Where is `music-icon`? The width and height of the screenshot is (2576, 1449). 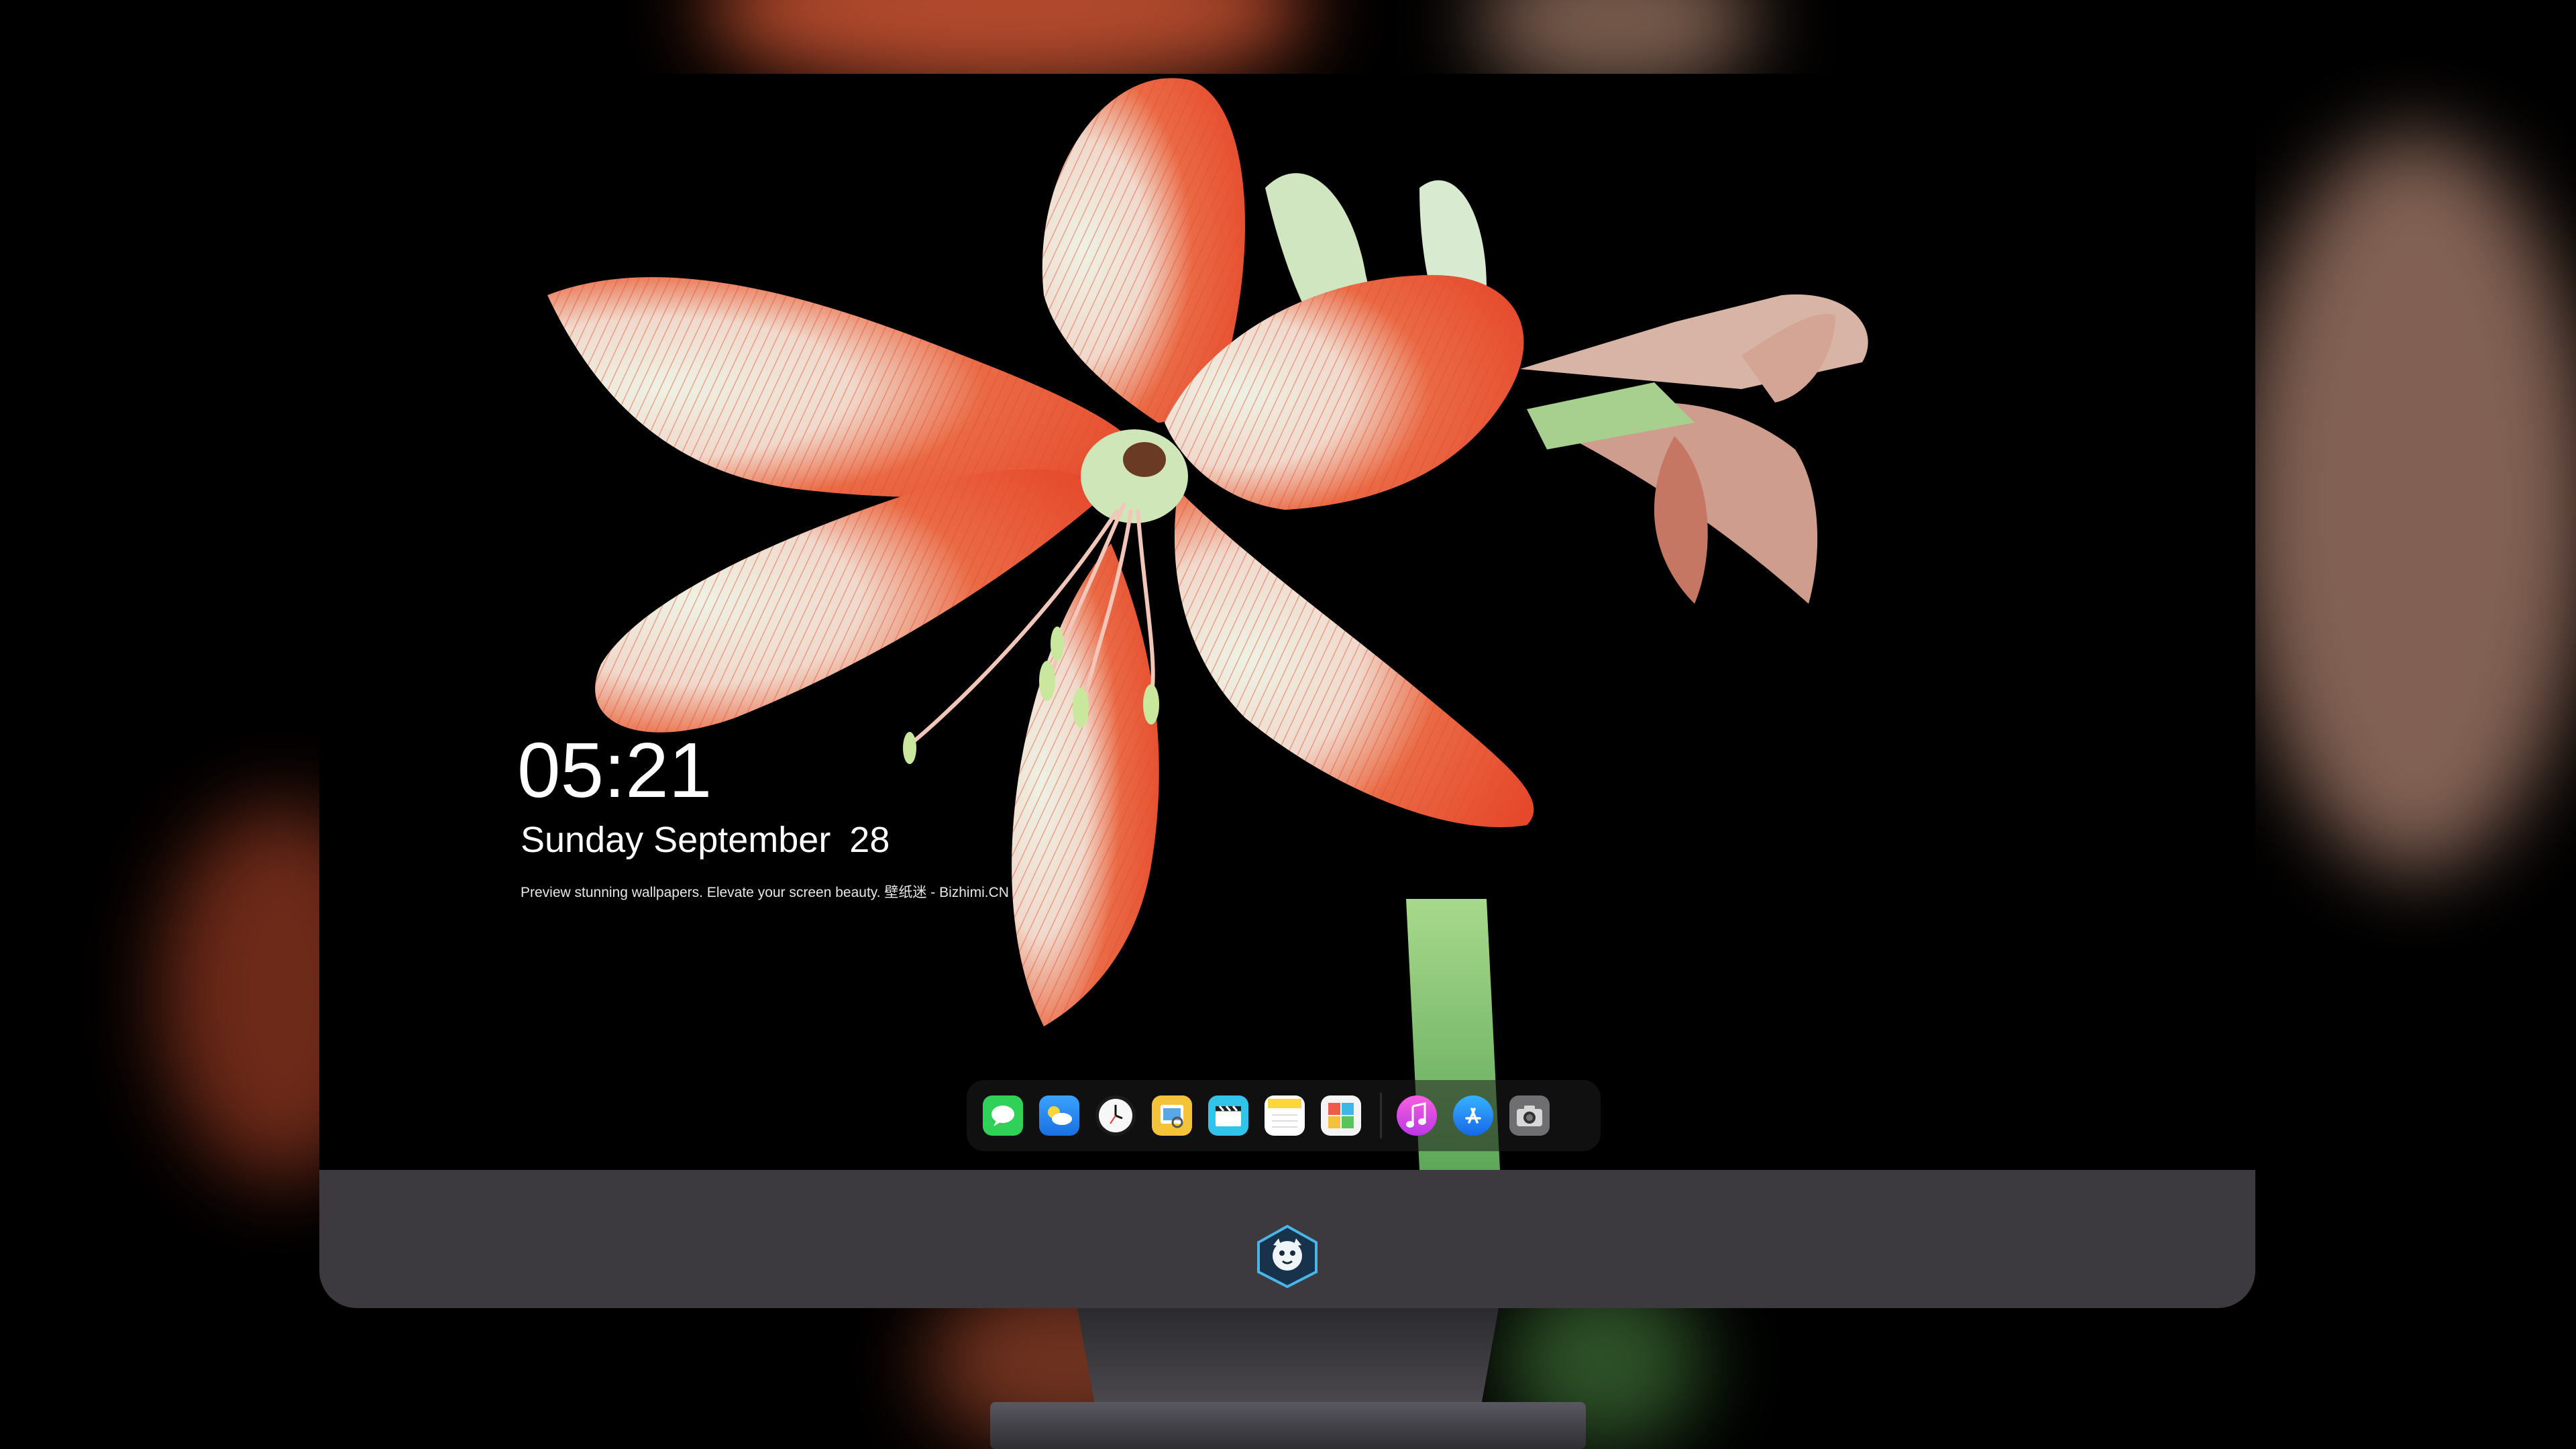 music-icon is located at coordinates (1417, 1115).